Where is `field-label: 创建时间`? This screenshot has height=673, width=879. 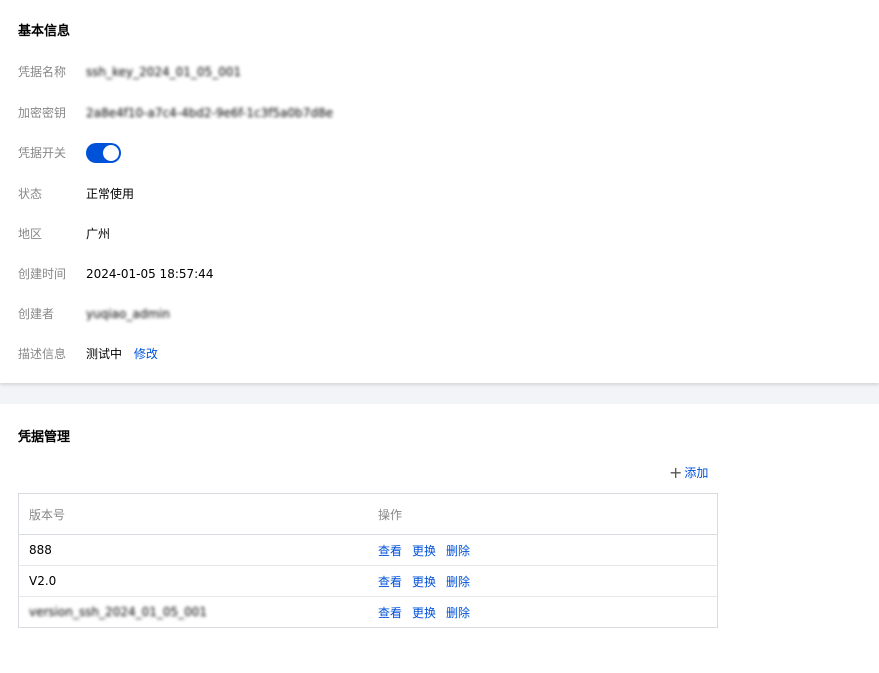 field-label: 创建时间 is located at coordinates (42, 274).